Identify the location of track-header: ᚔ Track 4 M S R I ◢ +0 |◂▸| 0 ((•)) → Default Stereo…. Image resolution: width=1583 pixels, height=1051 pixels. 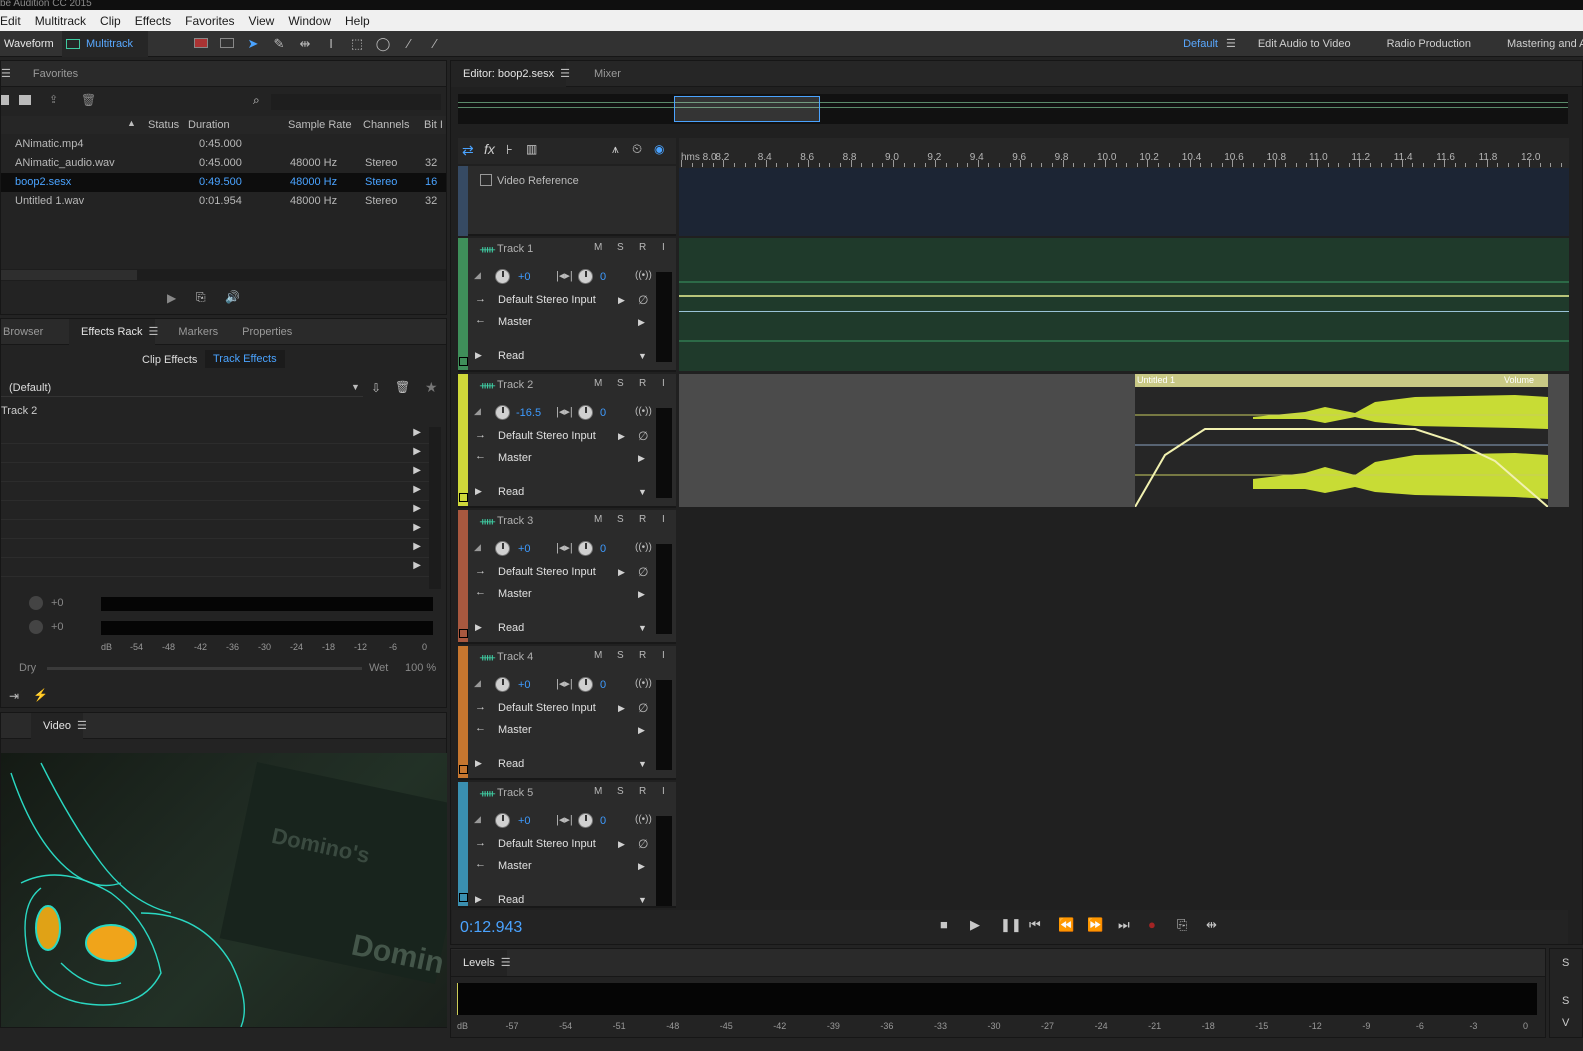
(567, 713).